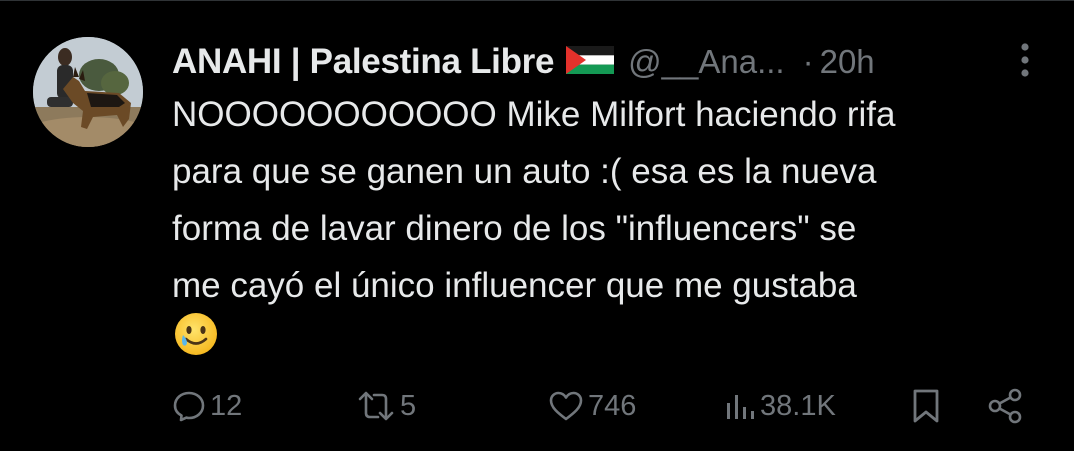 This screenshot has width=1074, height=451. I want to click on analytics-icon, so click(740, 406).